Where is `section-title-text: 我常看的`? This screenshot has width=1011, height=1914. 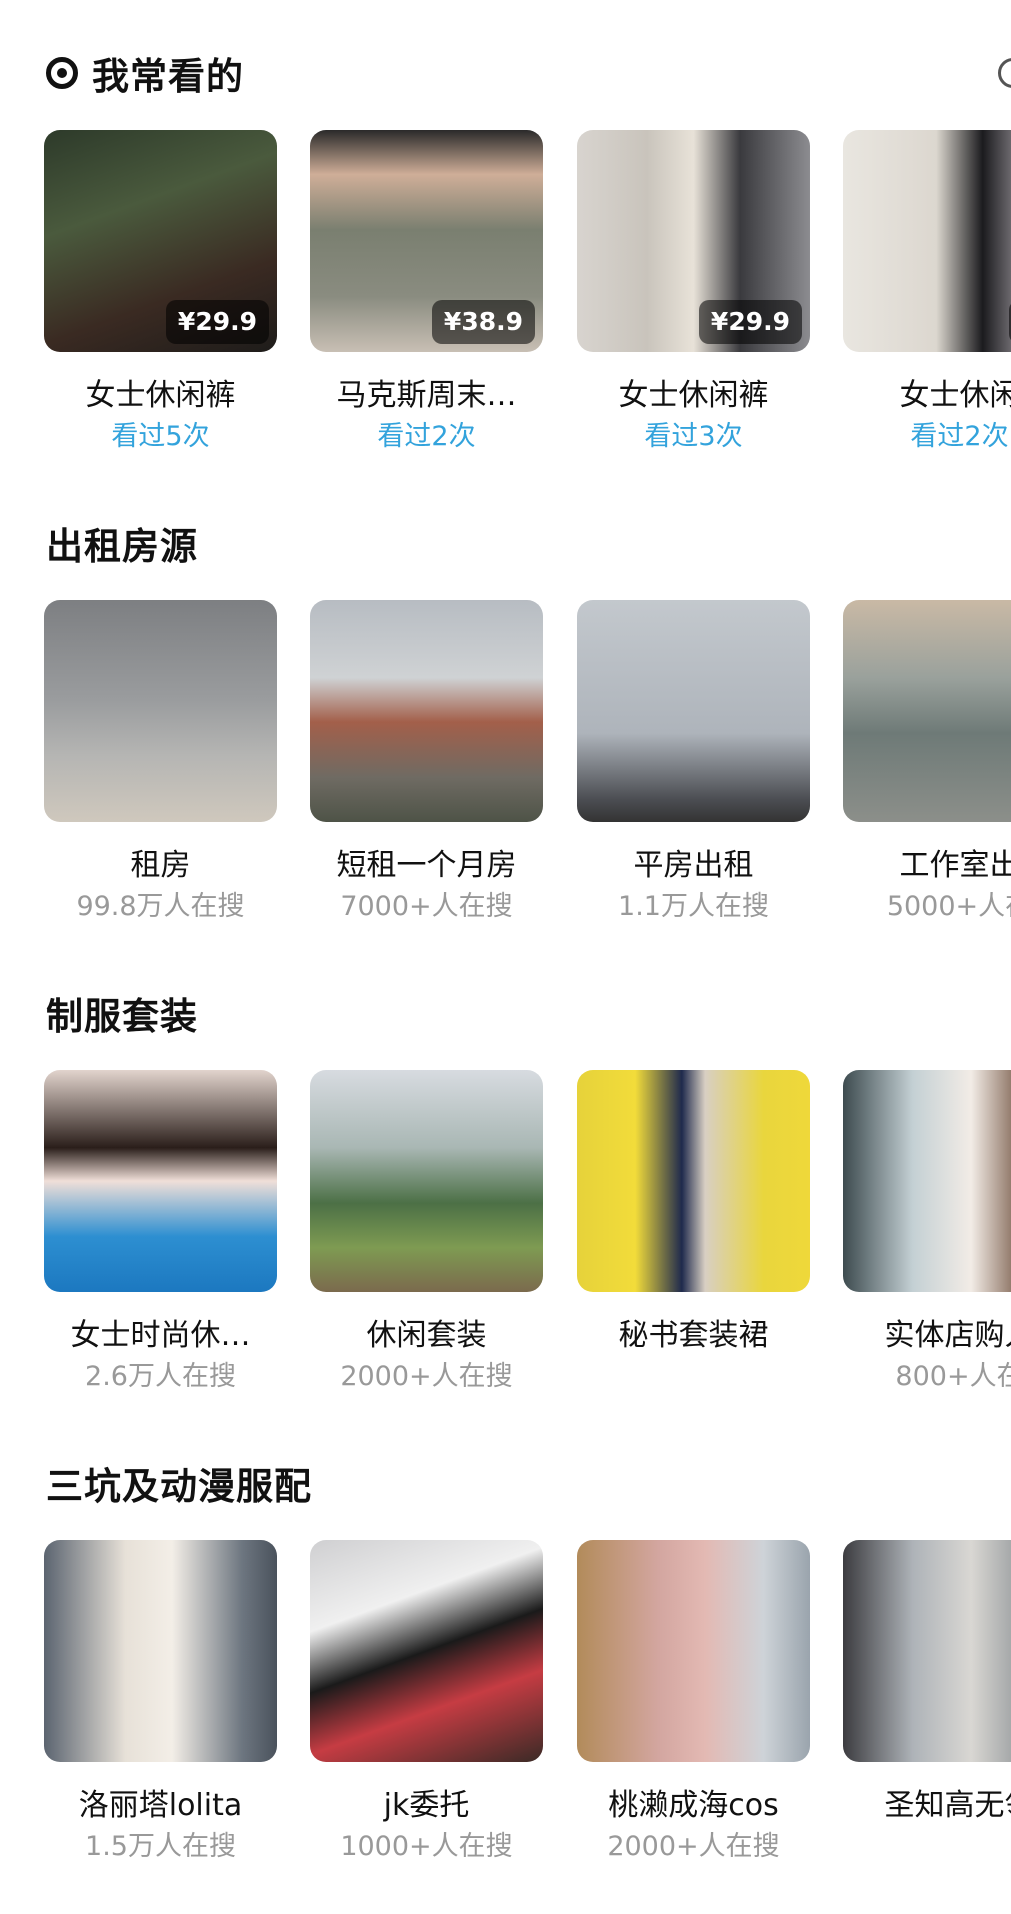
section-title-text: 我常看的 is located at coordinates (168, 76).